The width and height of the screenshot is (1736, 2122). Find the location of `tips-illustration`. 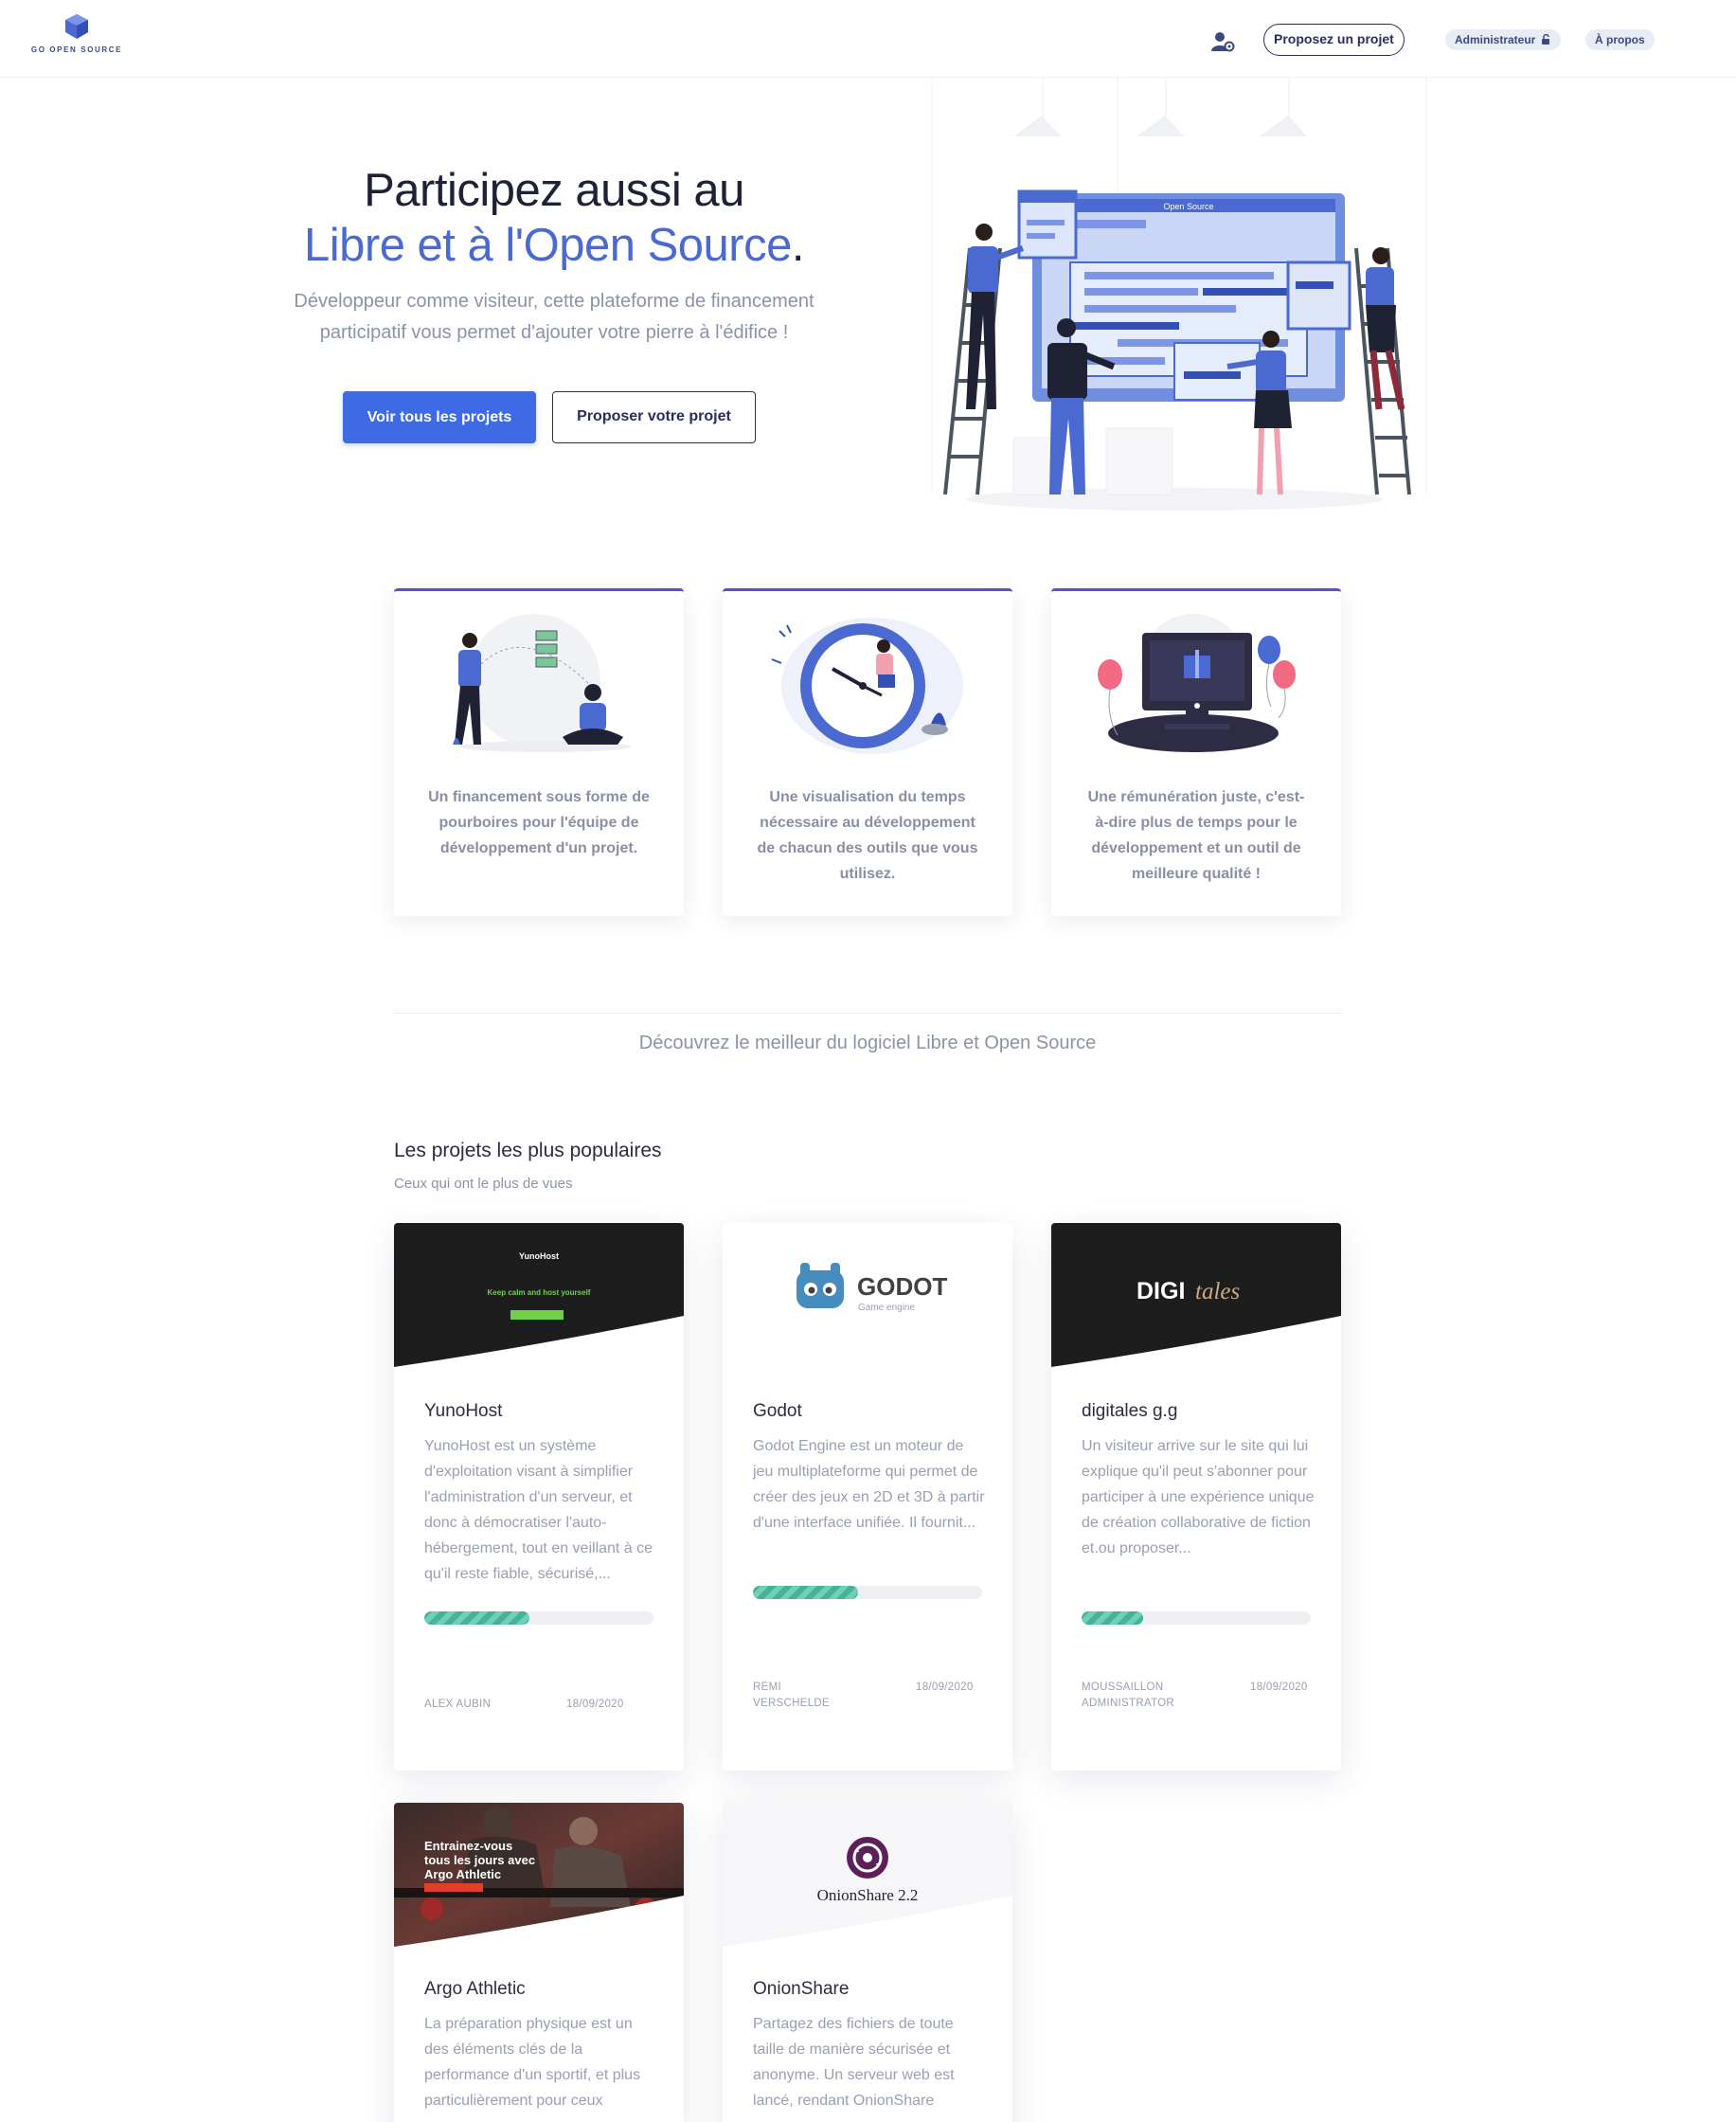

tips-illustration is located at coordinates (542, 683).